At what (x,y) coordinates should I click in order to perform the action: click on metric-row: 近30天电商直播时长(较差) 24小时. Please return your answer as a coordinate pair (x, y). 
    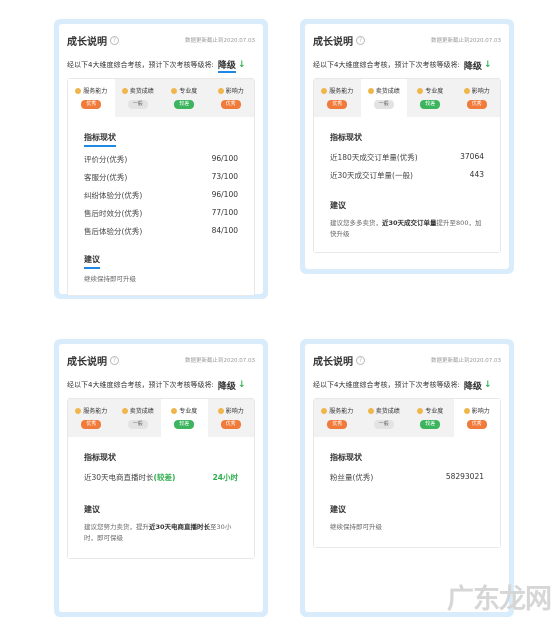
    Looking at the image, I should click on (161, 477).